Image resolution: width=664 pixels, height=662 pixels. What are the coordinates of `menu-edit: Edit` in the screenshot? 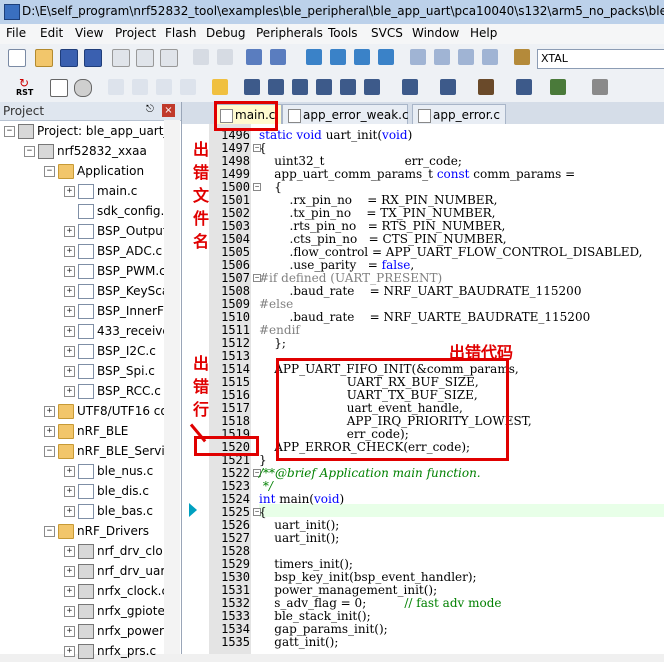 It's located at (51, 33).